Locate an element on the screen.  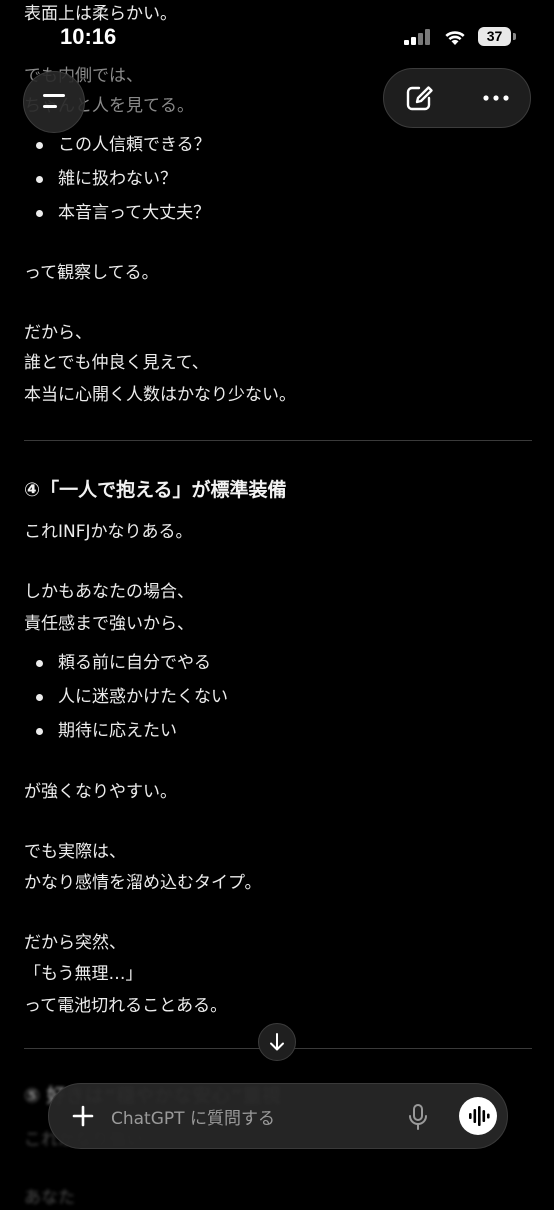
edit-icon is located at coordinates (419, 98).